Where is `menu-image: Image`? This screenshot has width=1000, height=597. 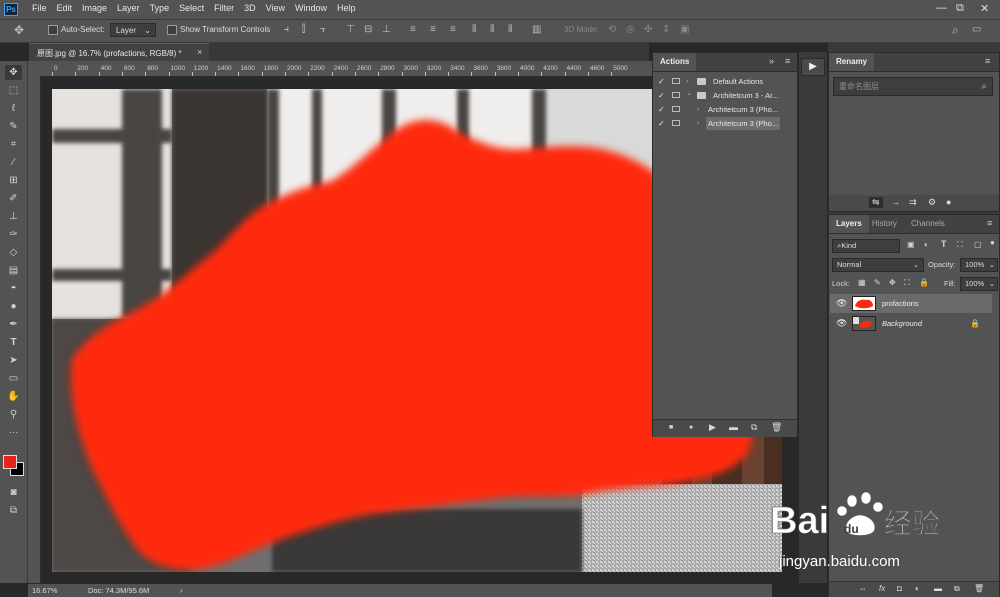
menu-image: Image is located at coordinates (94, 8).